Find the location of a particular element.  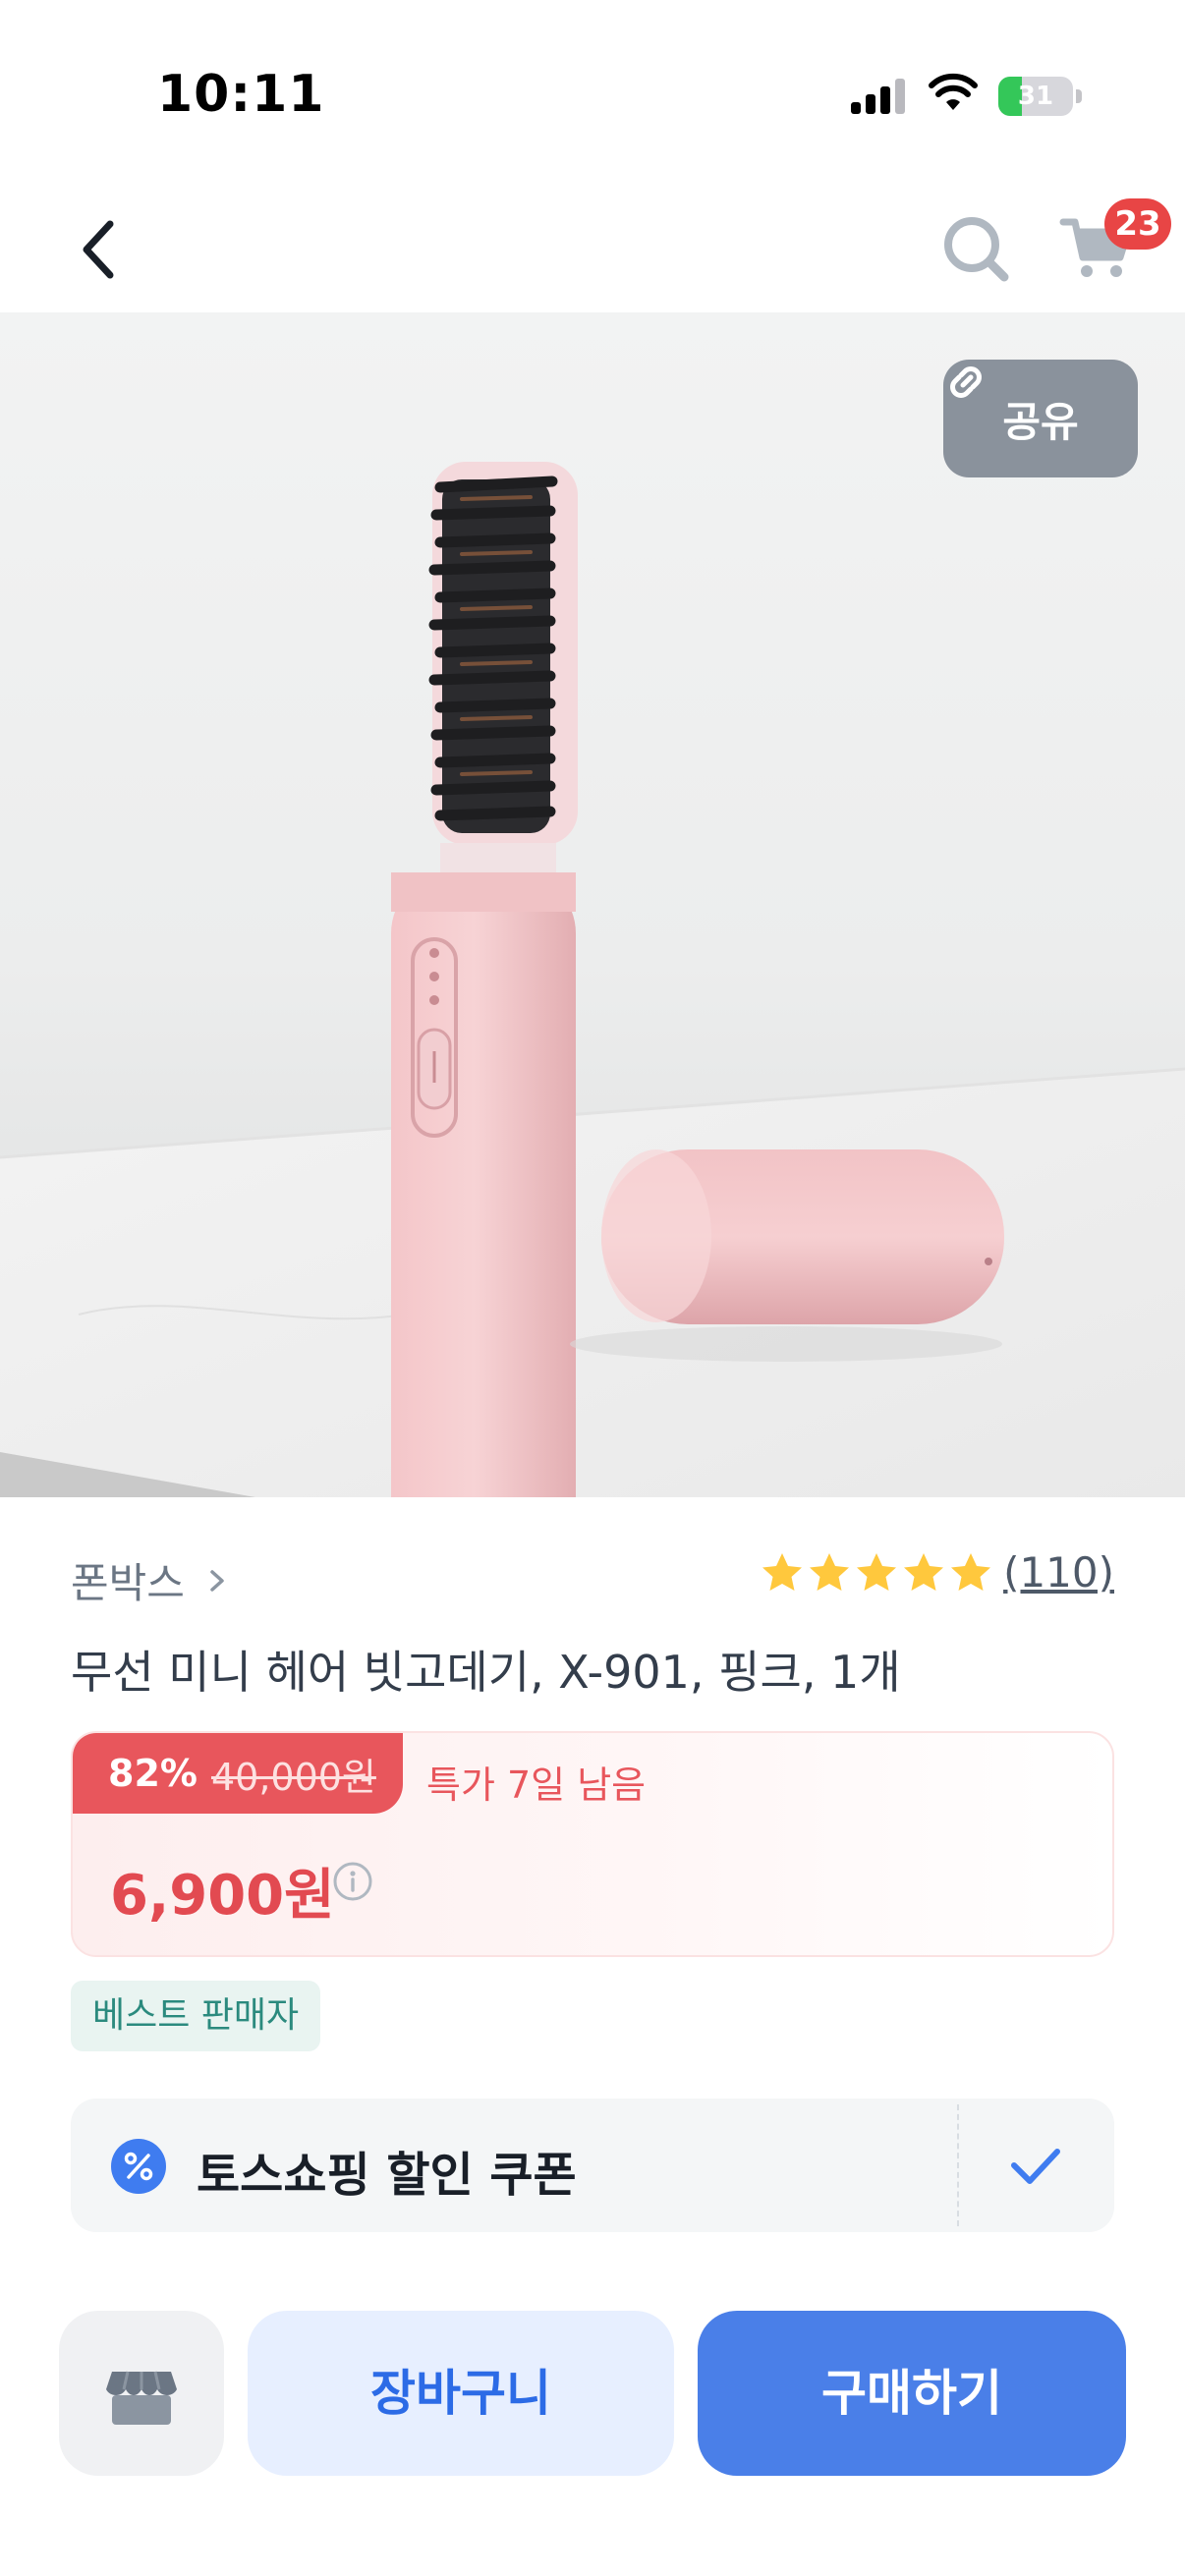

coupon-label: 토스쇼핑 할인 쿠폰 is located at coordinates (387, 2175).